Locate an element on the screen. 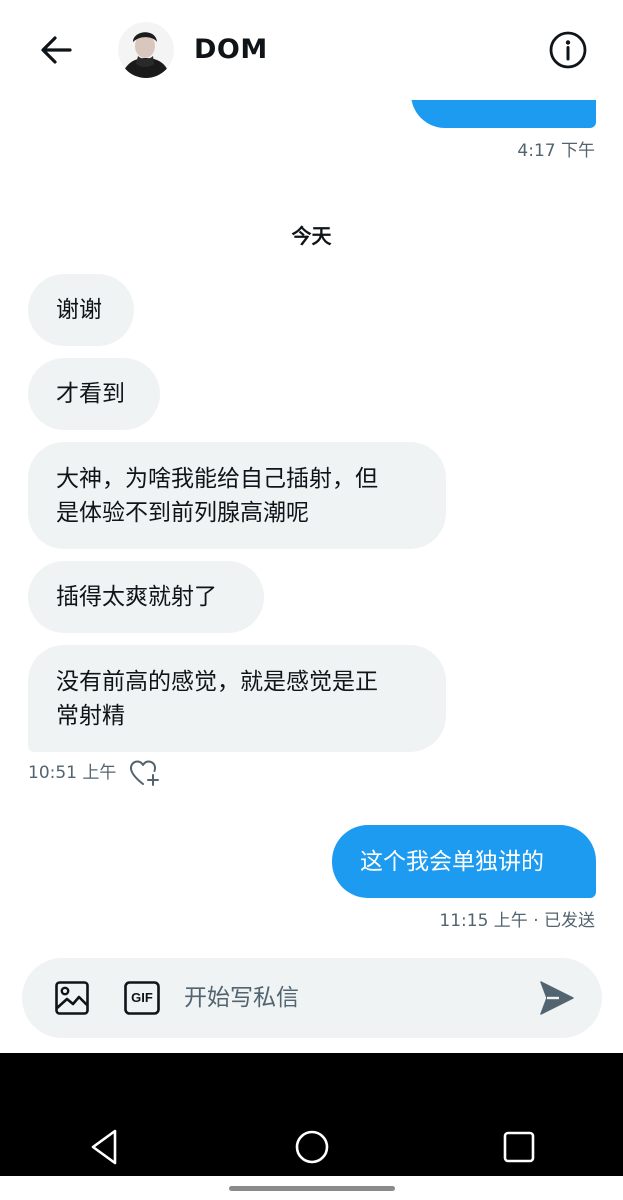 The height and width of the screenshot is (1200, 623). info-button is located at coordinates (568, 50).